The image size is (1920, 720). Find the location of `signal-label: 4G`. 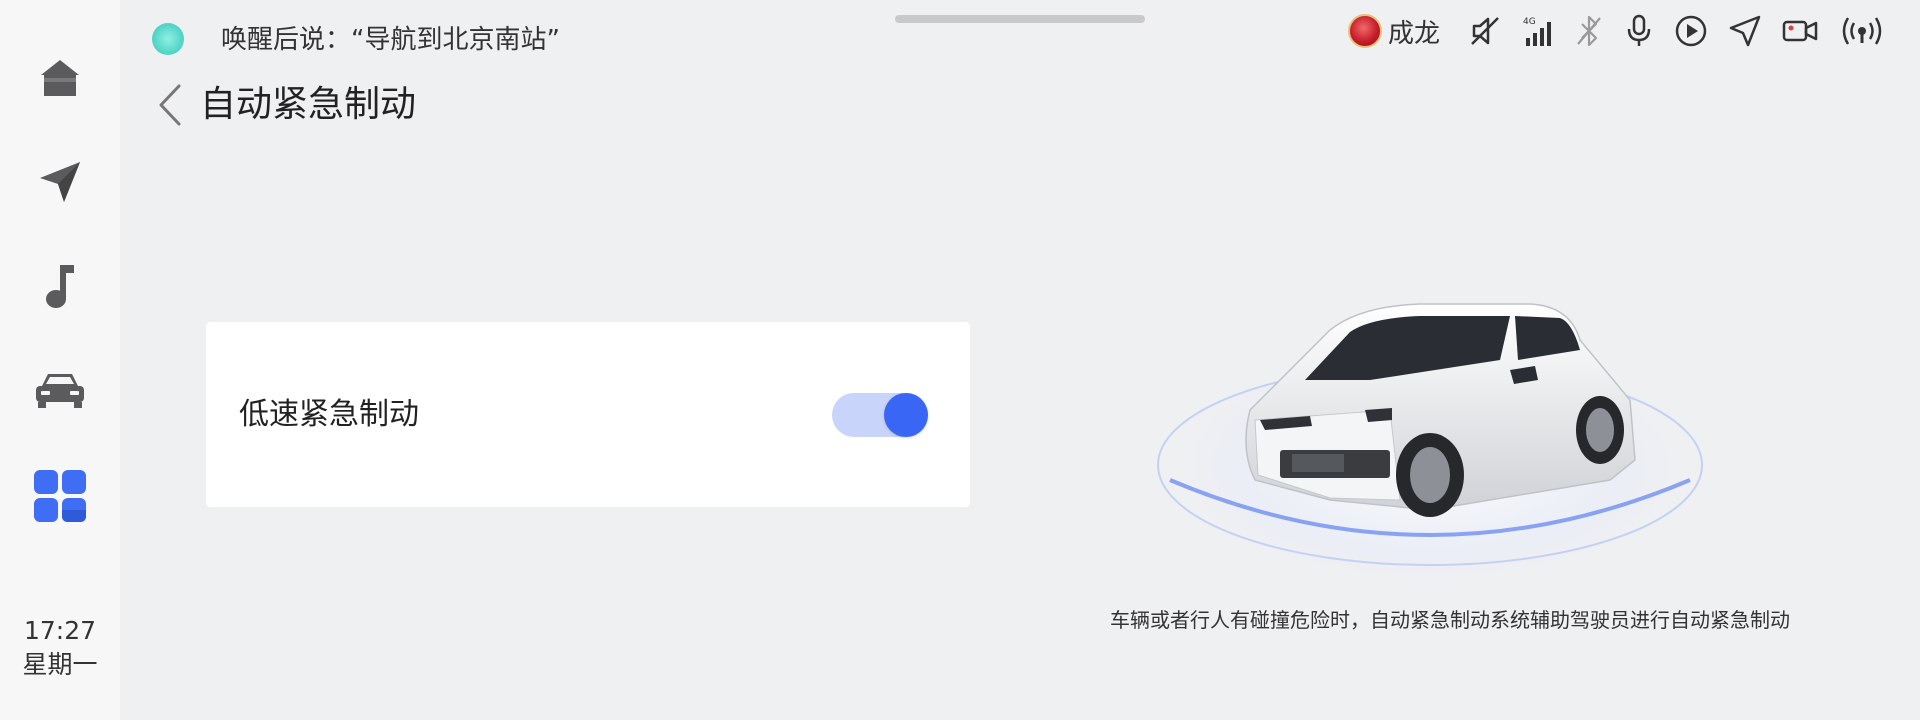

signal-label: 4G is located at coordinates (1529, 22).